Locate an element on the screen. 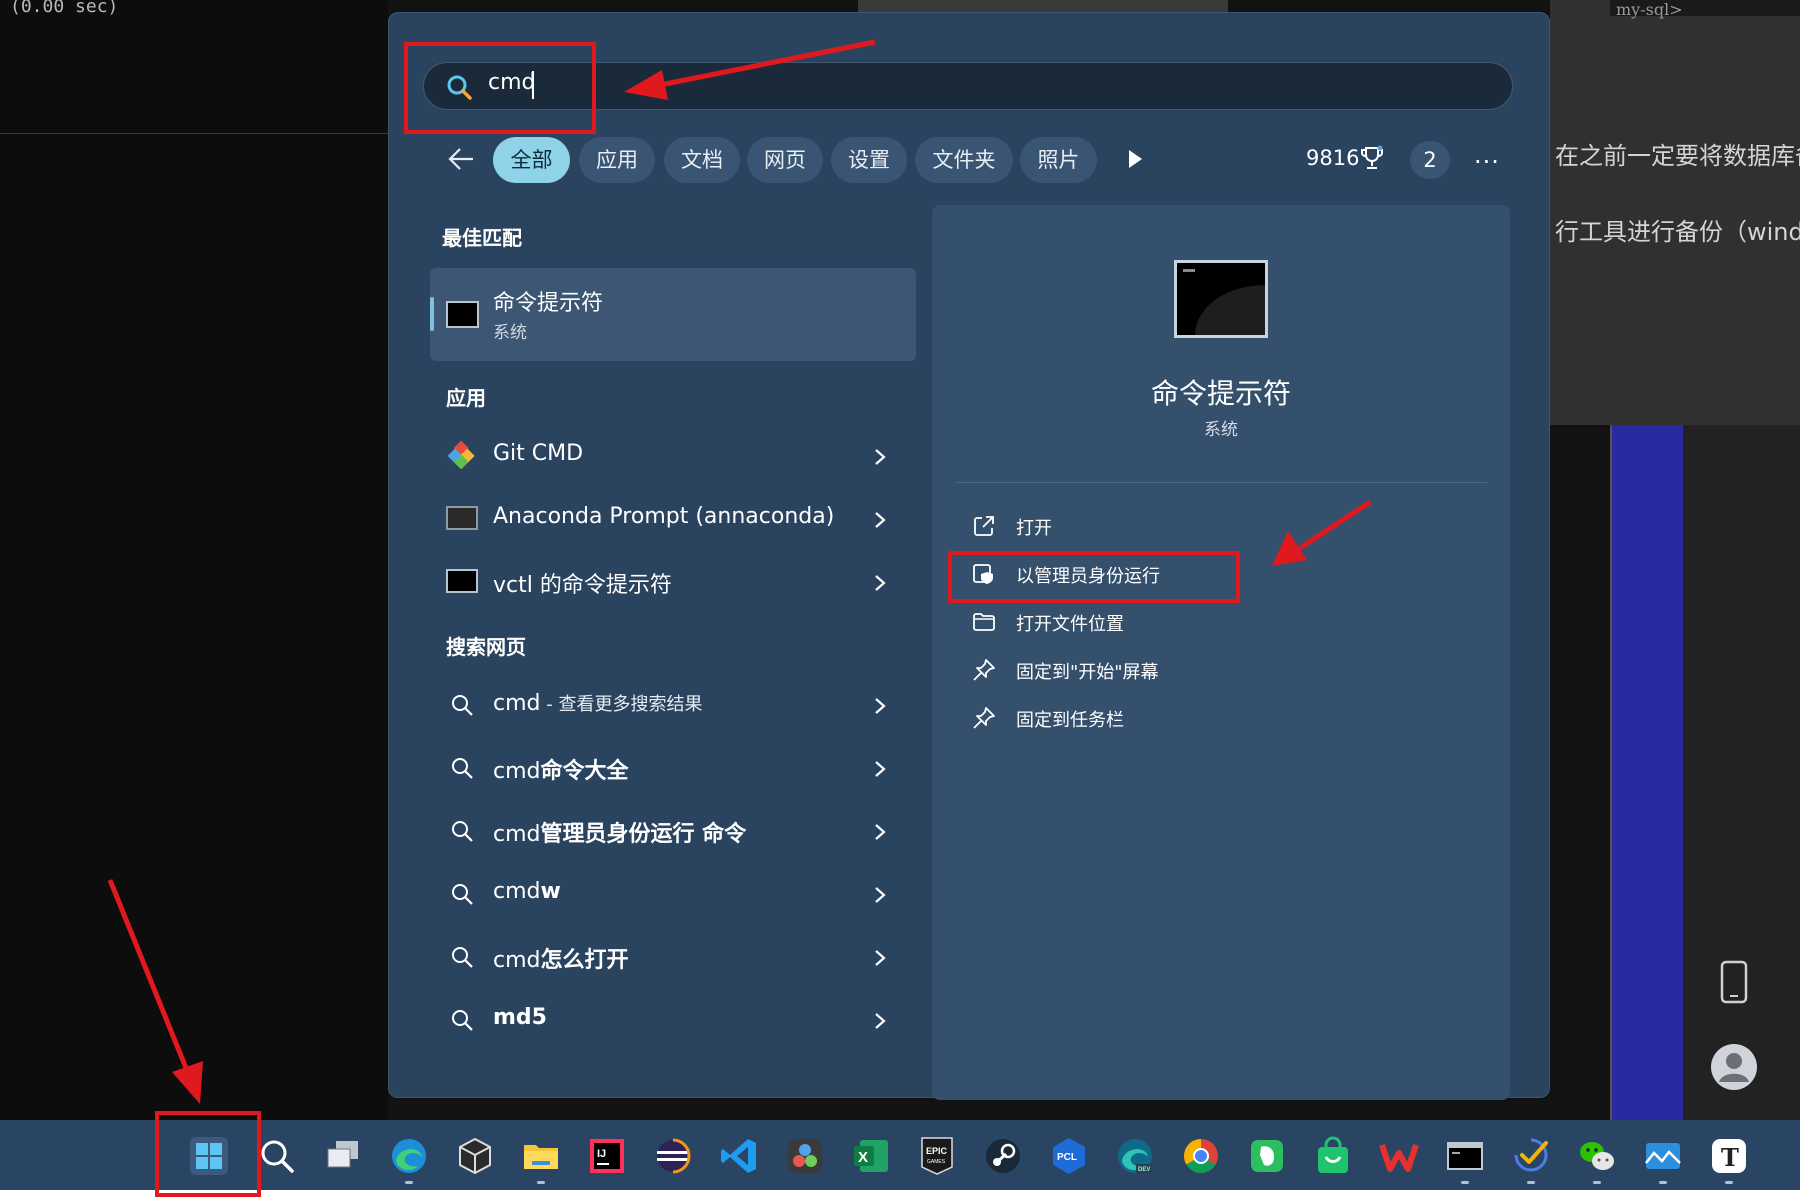 The height and width of the screenshot is (1197, 1800). console-divider is located at coordinates (194, 133).